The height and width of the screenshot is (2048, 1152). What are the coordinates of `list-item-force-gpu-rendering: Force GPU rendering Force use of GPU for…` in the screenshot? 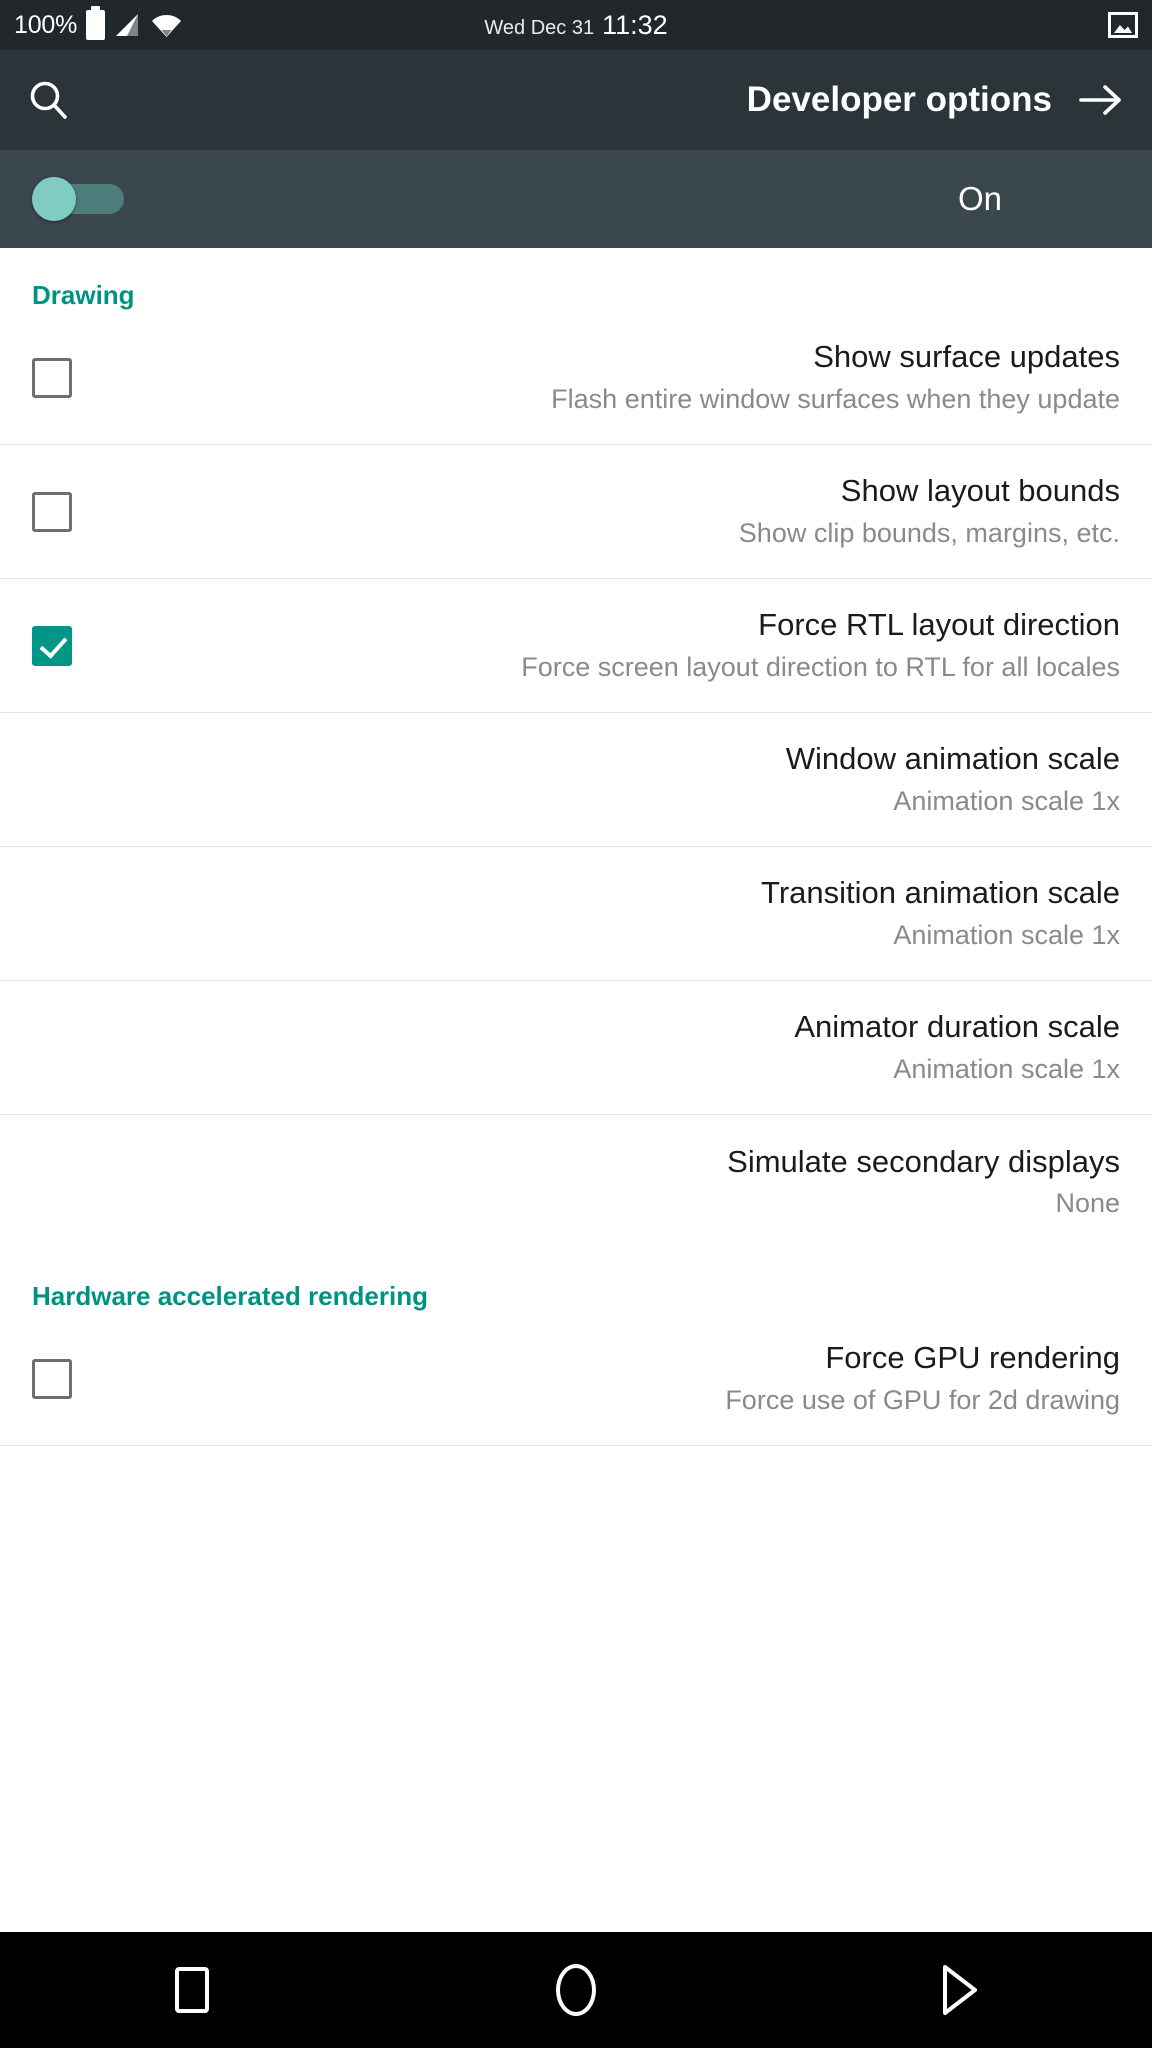 It's located at (576, 1379).